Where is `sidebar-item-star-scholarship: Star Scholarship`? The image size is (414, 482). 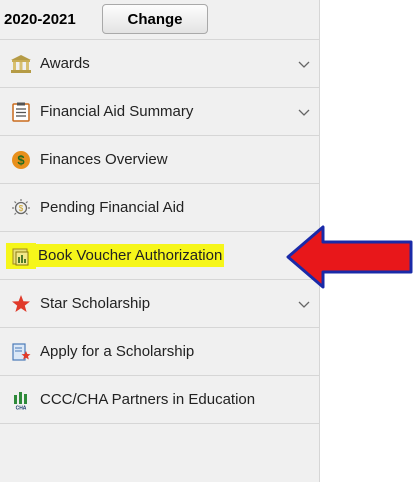
sidebar-item-star-scholarship: Star Scholarship is located at coordinates (159, 304).